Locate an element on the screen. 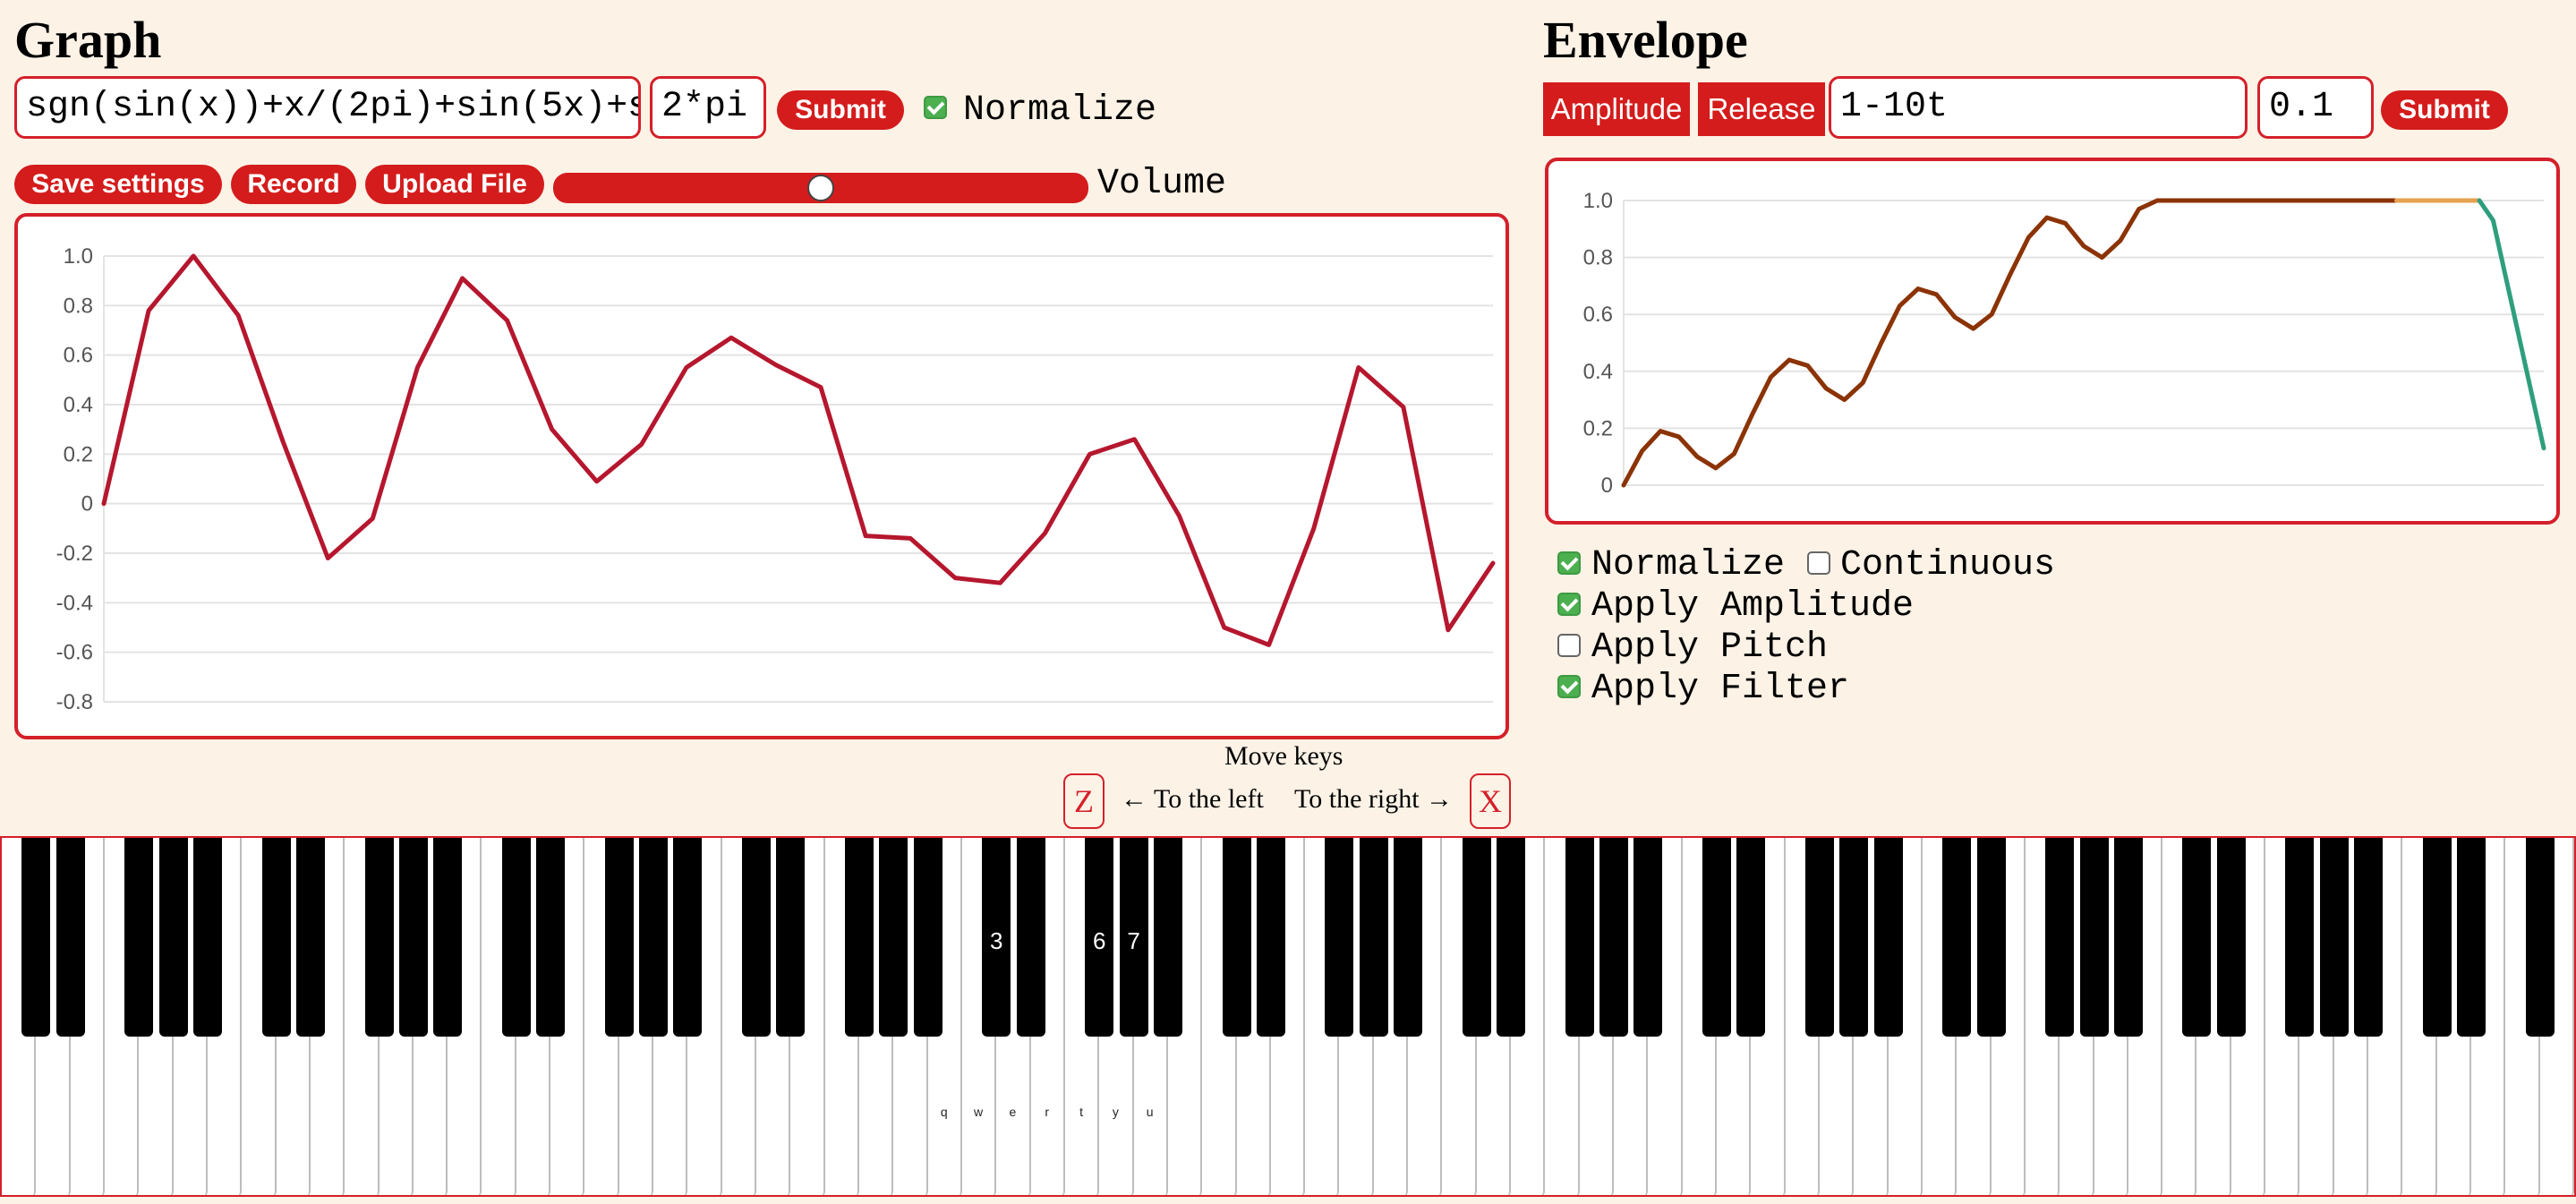  record-button: Record is located at coordinates (293, 184).